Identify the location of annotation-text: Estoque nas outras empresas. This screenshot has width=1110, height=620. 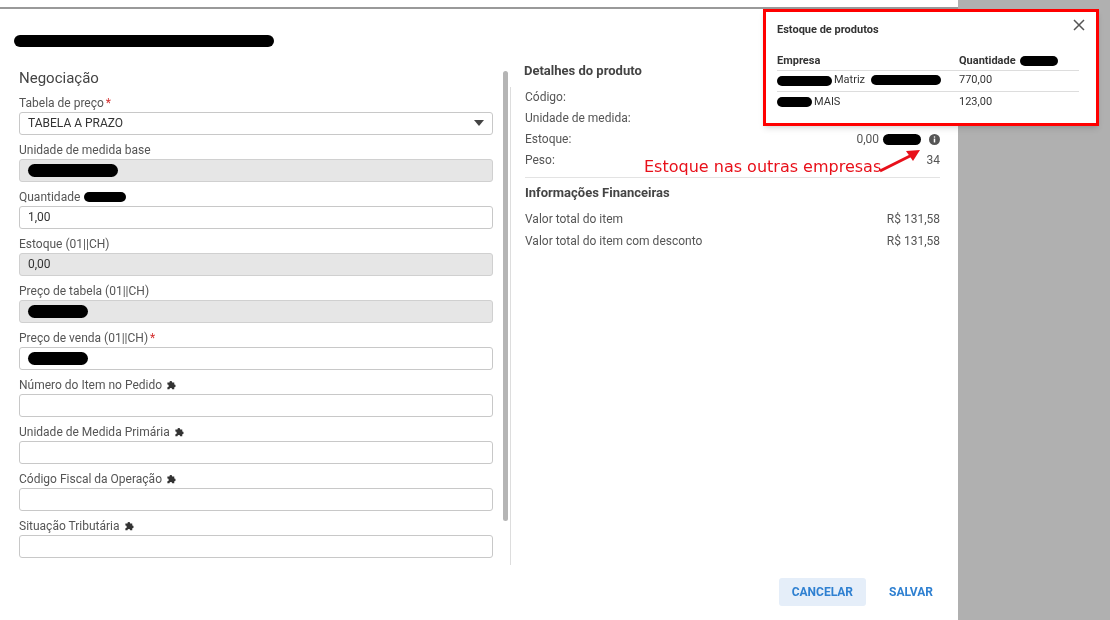
(763, 167).